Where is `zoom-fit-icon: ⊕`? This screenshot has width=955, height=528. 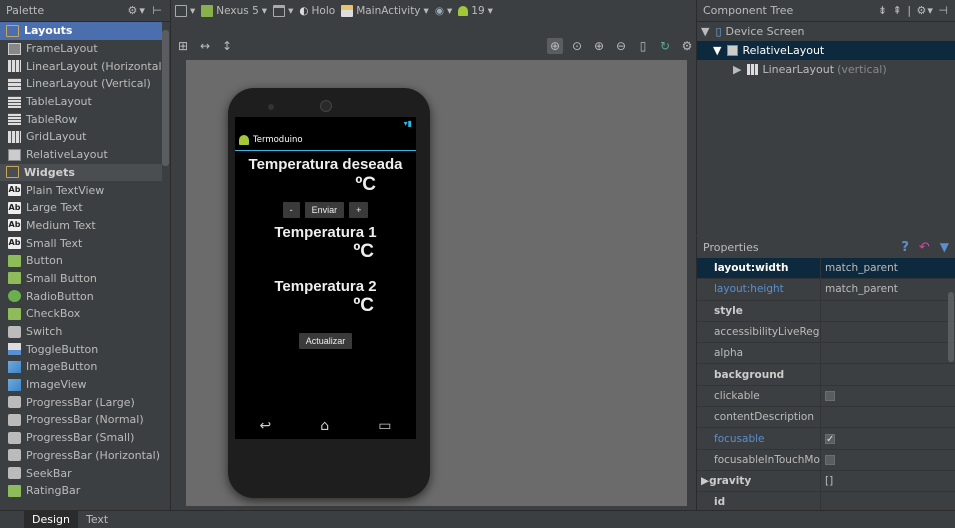 zoom-fit-icon: ⊕ is located at coordinates (555, 46).